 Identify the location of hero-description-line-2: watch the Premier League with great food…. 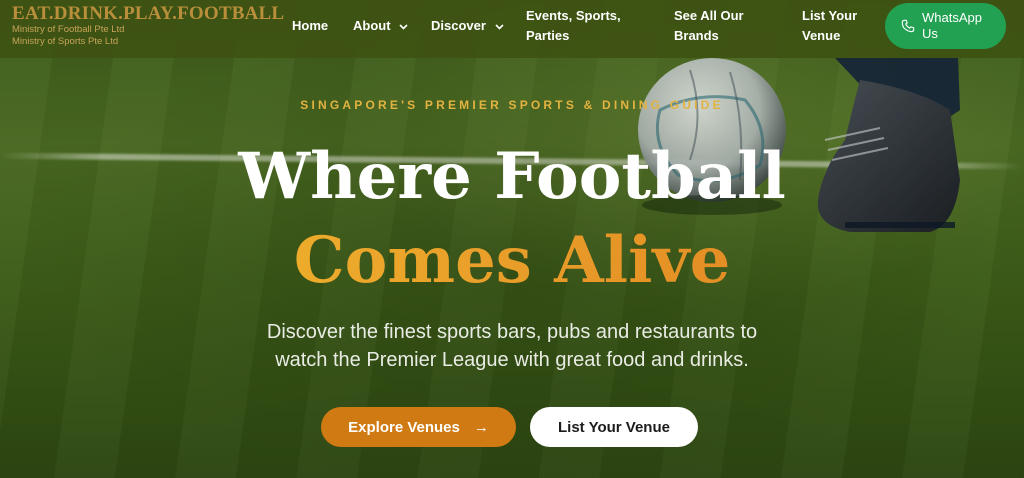
(512, 360).